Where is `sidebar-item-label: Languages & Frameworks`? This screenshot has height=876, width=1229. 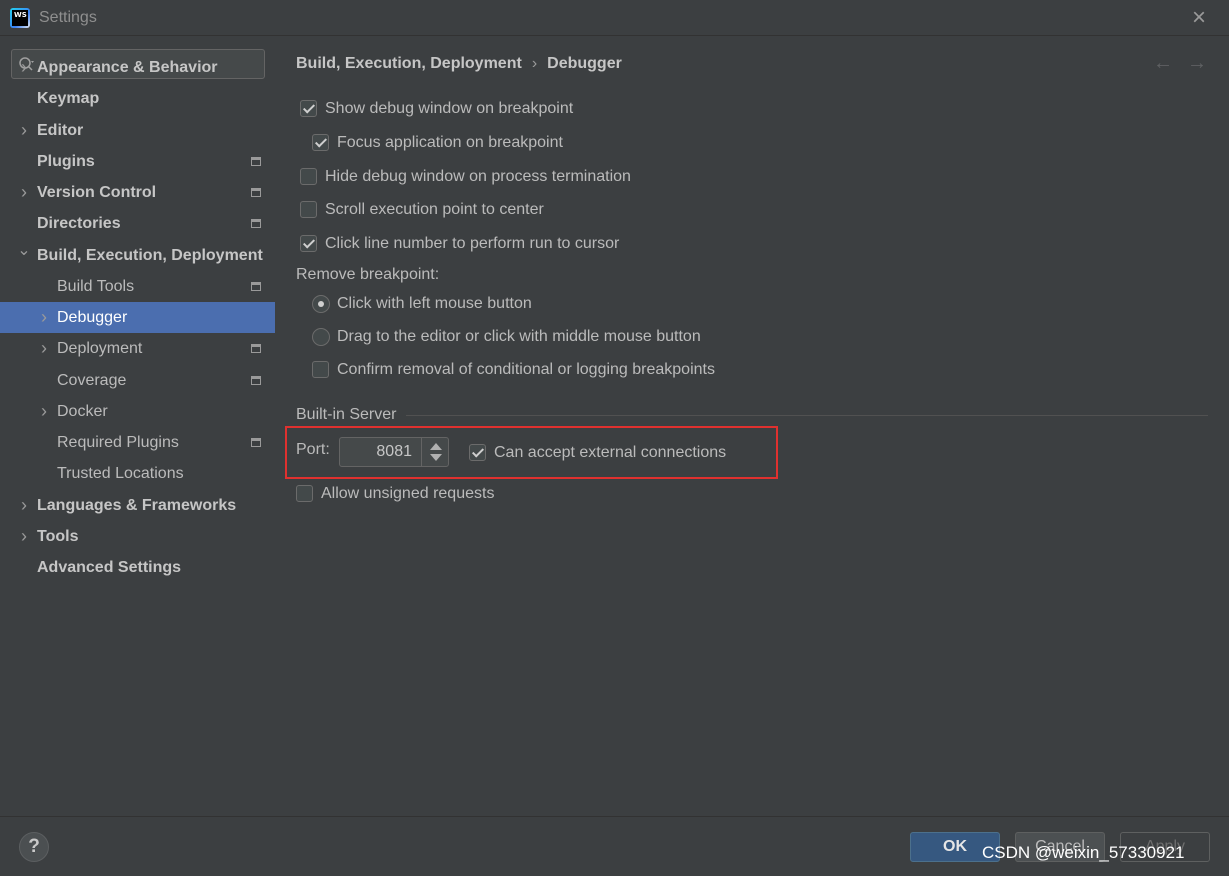
sidebar-item-label: Languages & Frameworks is located at coordinates (137, 505).